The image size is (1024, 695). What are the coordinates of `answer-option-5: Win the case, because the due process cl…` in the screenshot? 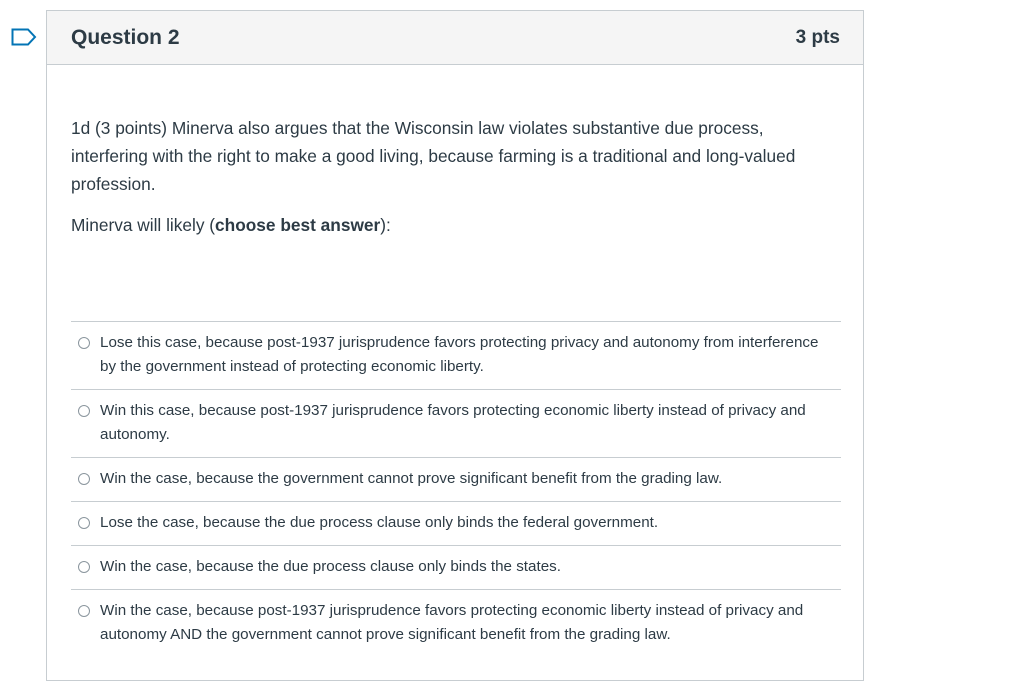 It's located at (456, 567).